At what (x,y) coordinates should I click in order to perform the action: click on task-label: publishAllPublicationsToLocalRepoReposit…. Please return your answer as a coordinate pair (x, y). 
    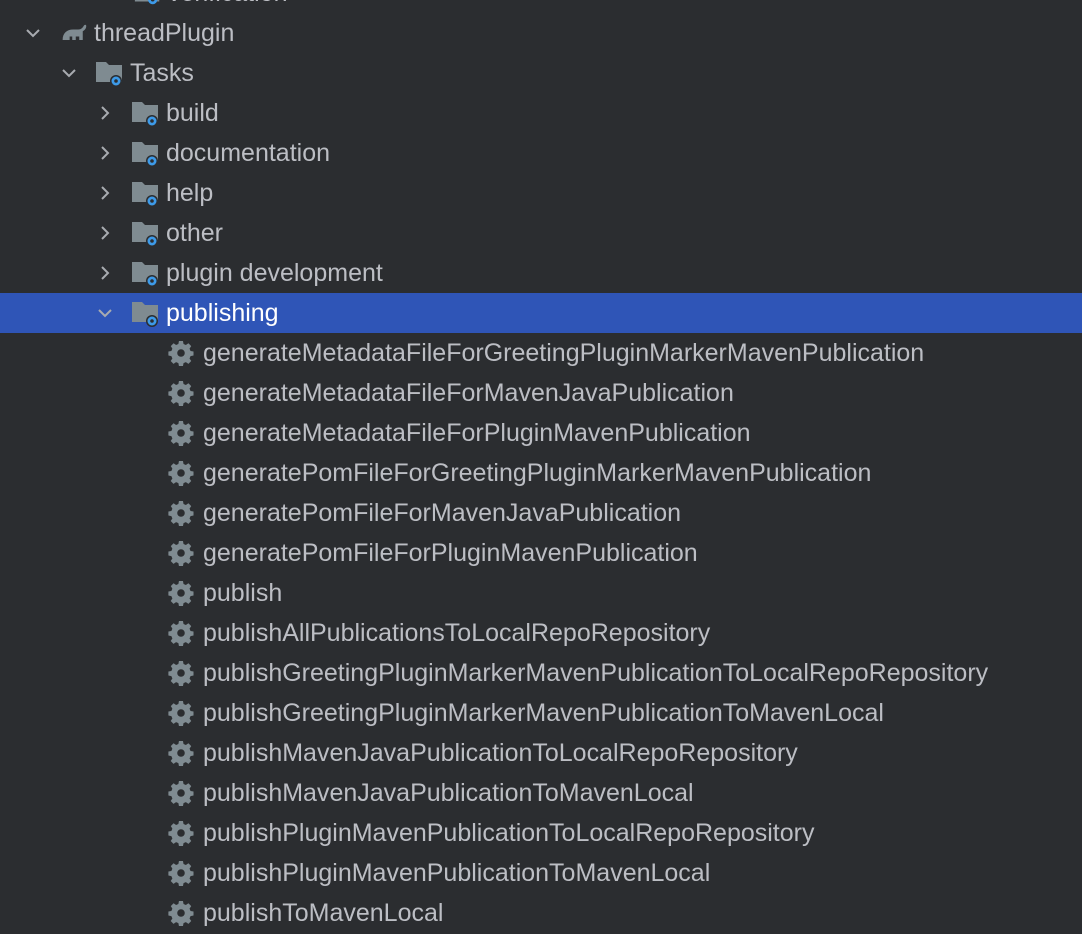
    Looking at the image, I should click on (457, 632).